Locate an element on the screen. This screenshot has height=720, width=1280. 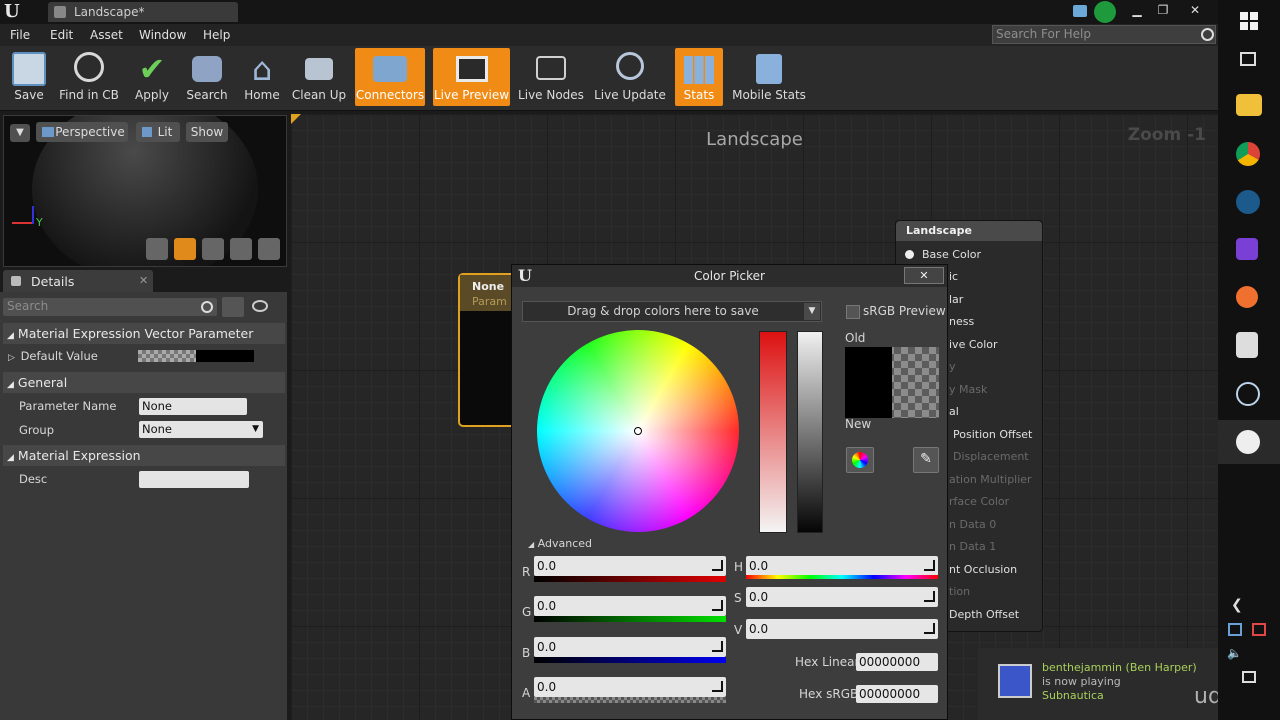
menu-asset: Asset is located at coordinates (106, 35).